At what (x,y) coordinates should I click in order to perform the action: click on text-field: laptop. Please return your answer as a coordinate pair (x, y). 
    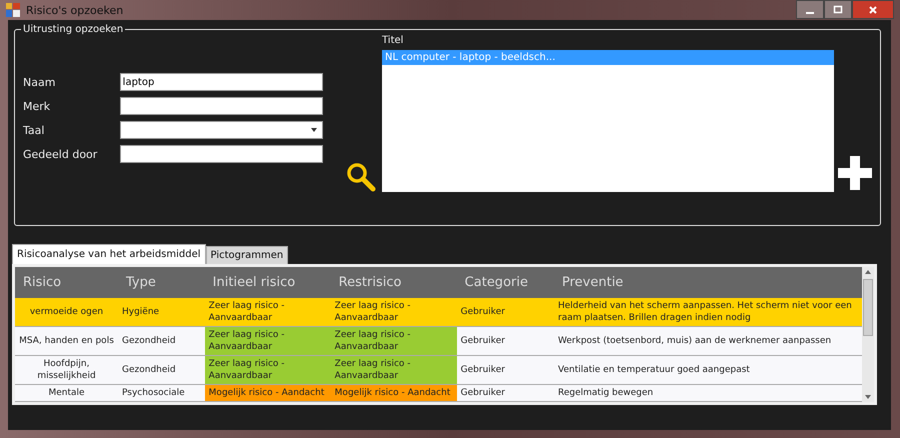
    Looking at the image, I should click on (221, 82).